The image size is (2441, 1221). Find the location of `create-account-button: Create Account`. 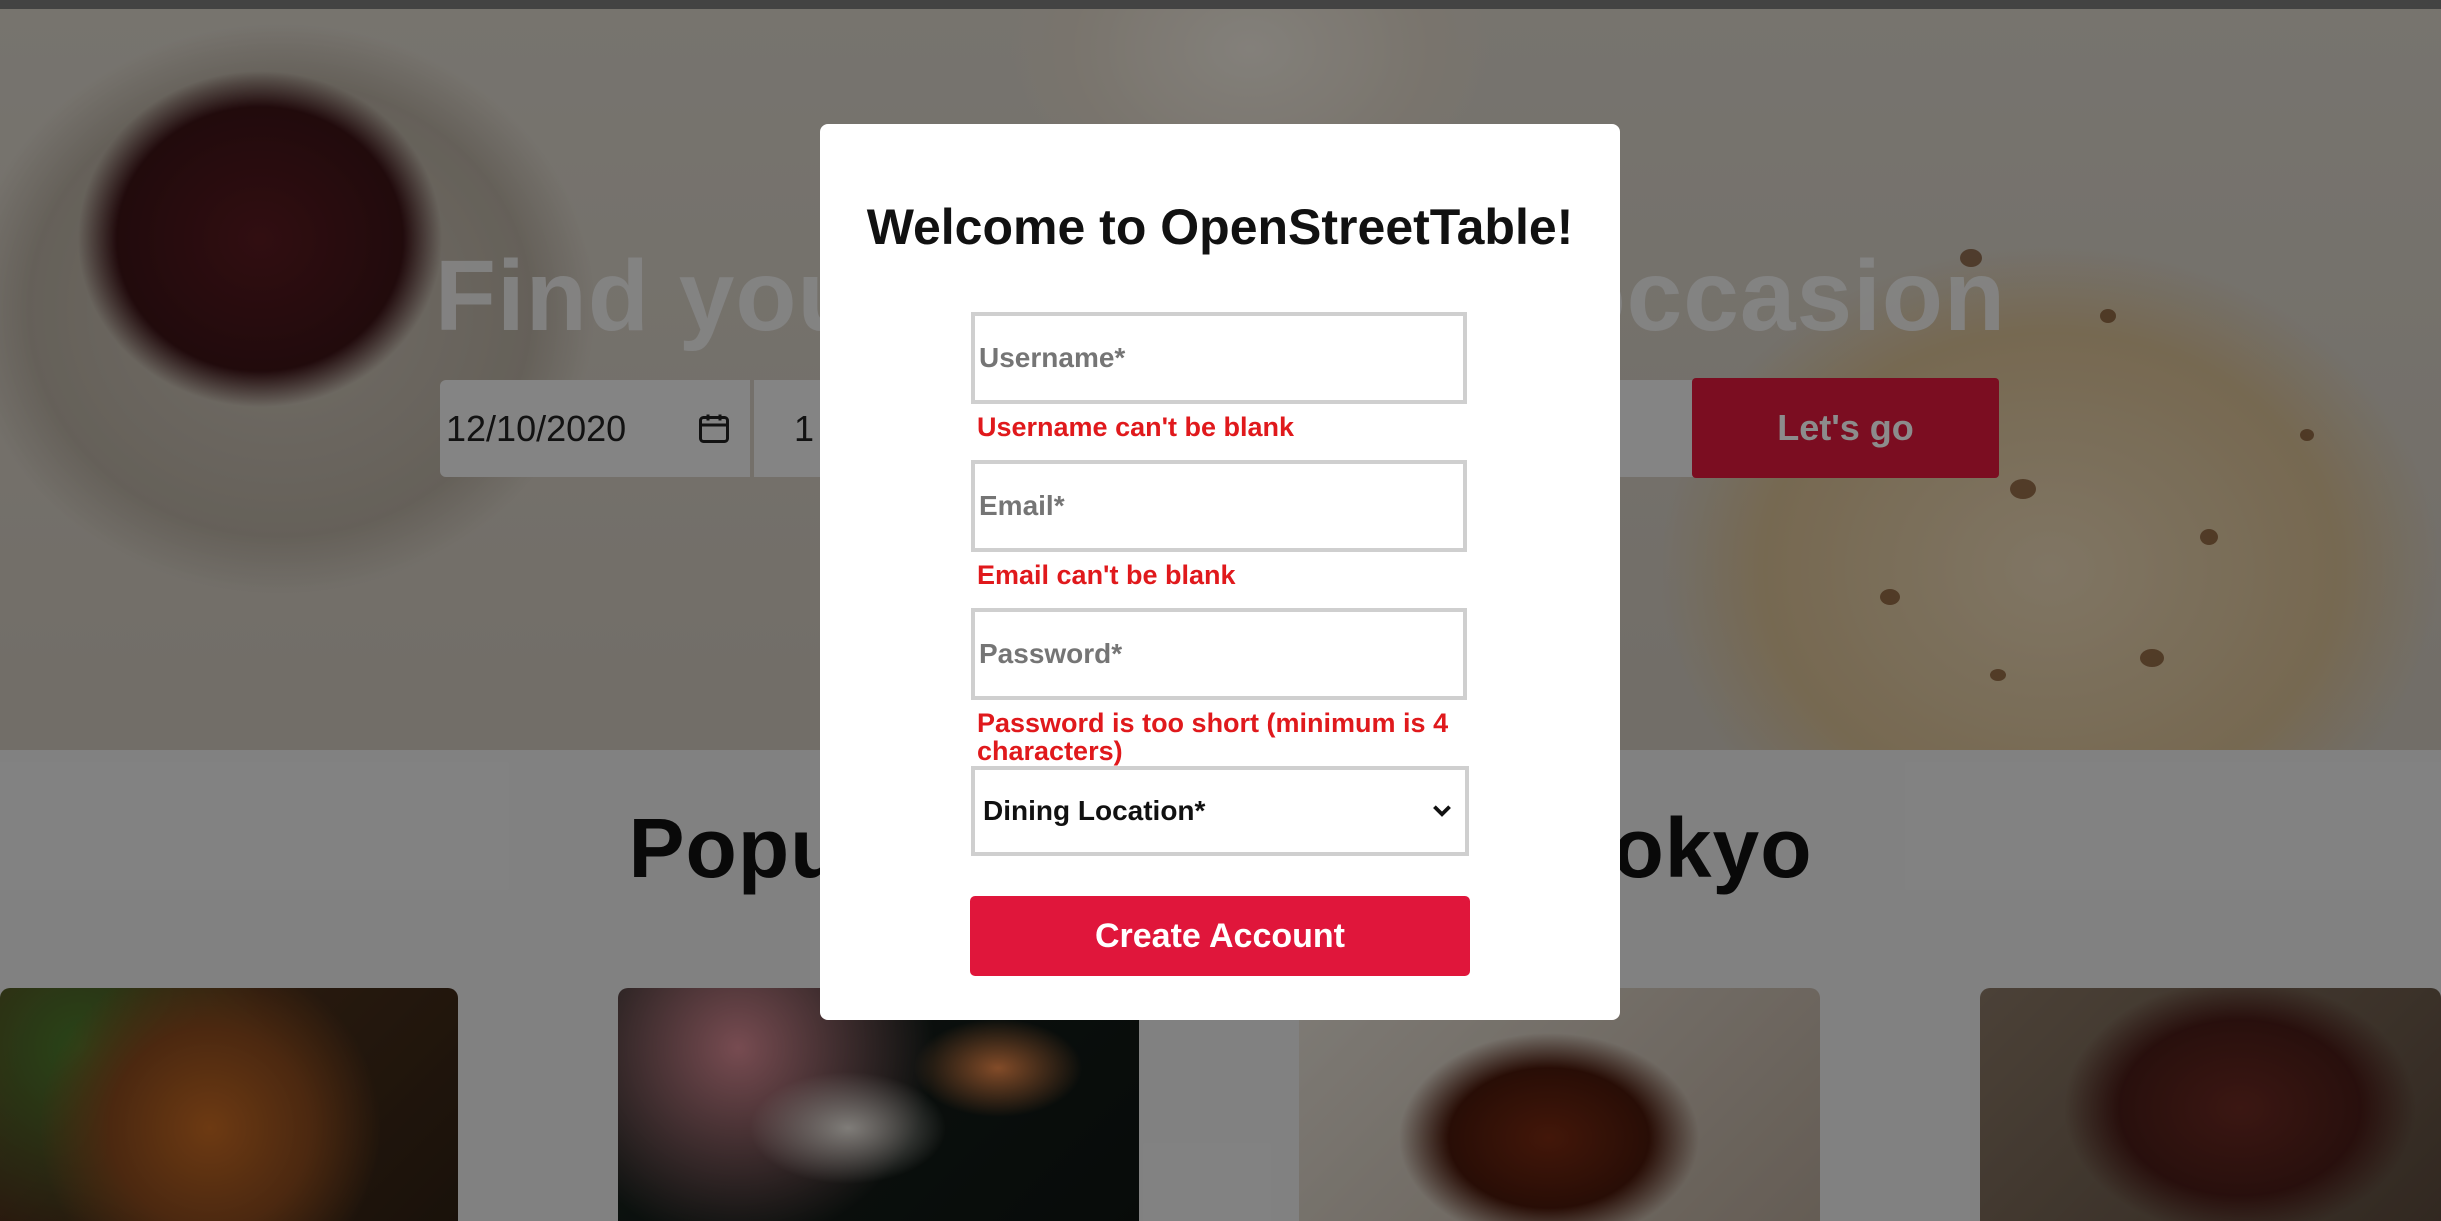

create-account-button: Create Account is located at coordinates (1220, 936).